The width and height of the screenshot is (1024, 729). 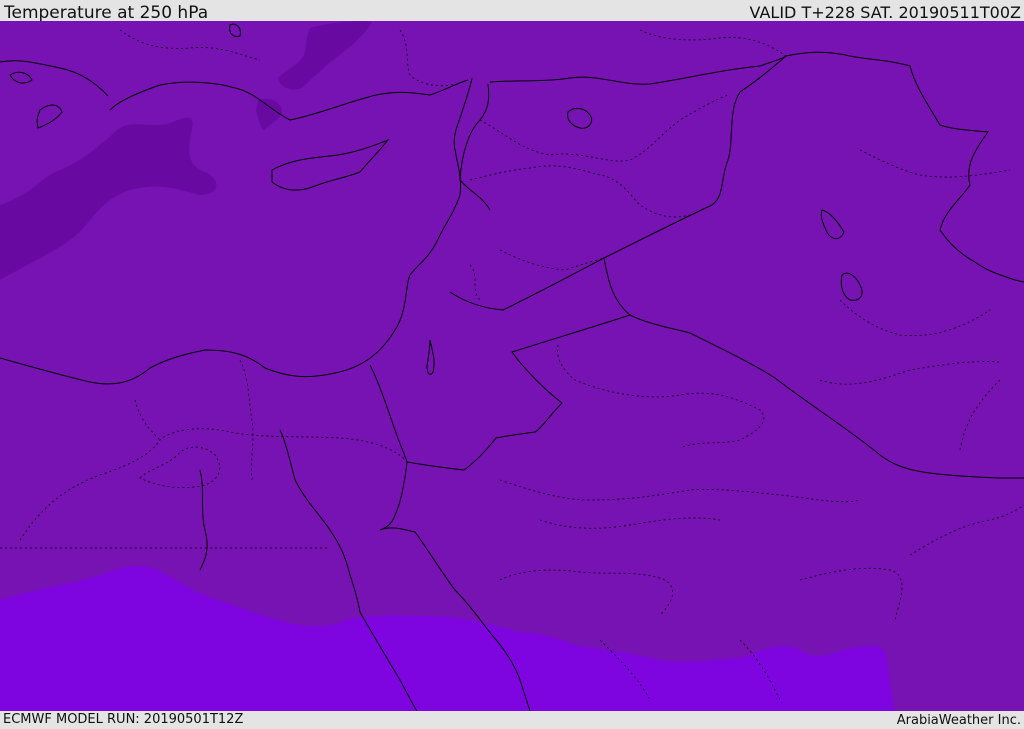 I want to click on credit-text: ArabiaWeather Inc., so click(x=958, y=720).